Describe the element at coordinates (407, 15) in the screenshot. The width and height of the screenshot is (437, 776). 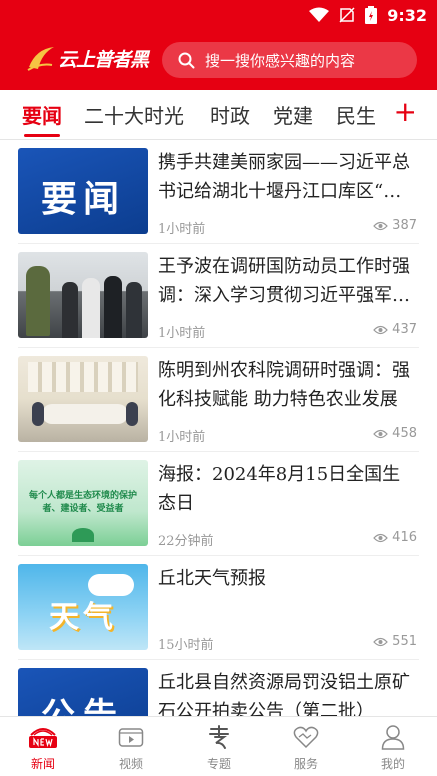
I see `status-time: 9:32` at that location.